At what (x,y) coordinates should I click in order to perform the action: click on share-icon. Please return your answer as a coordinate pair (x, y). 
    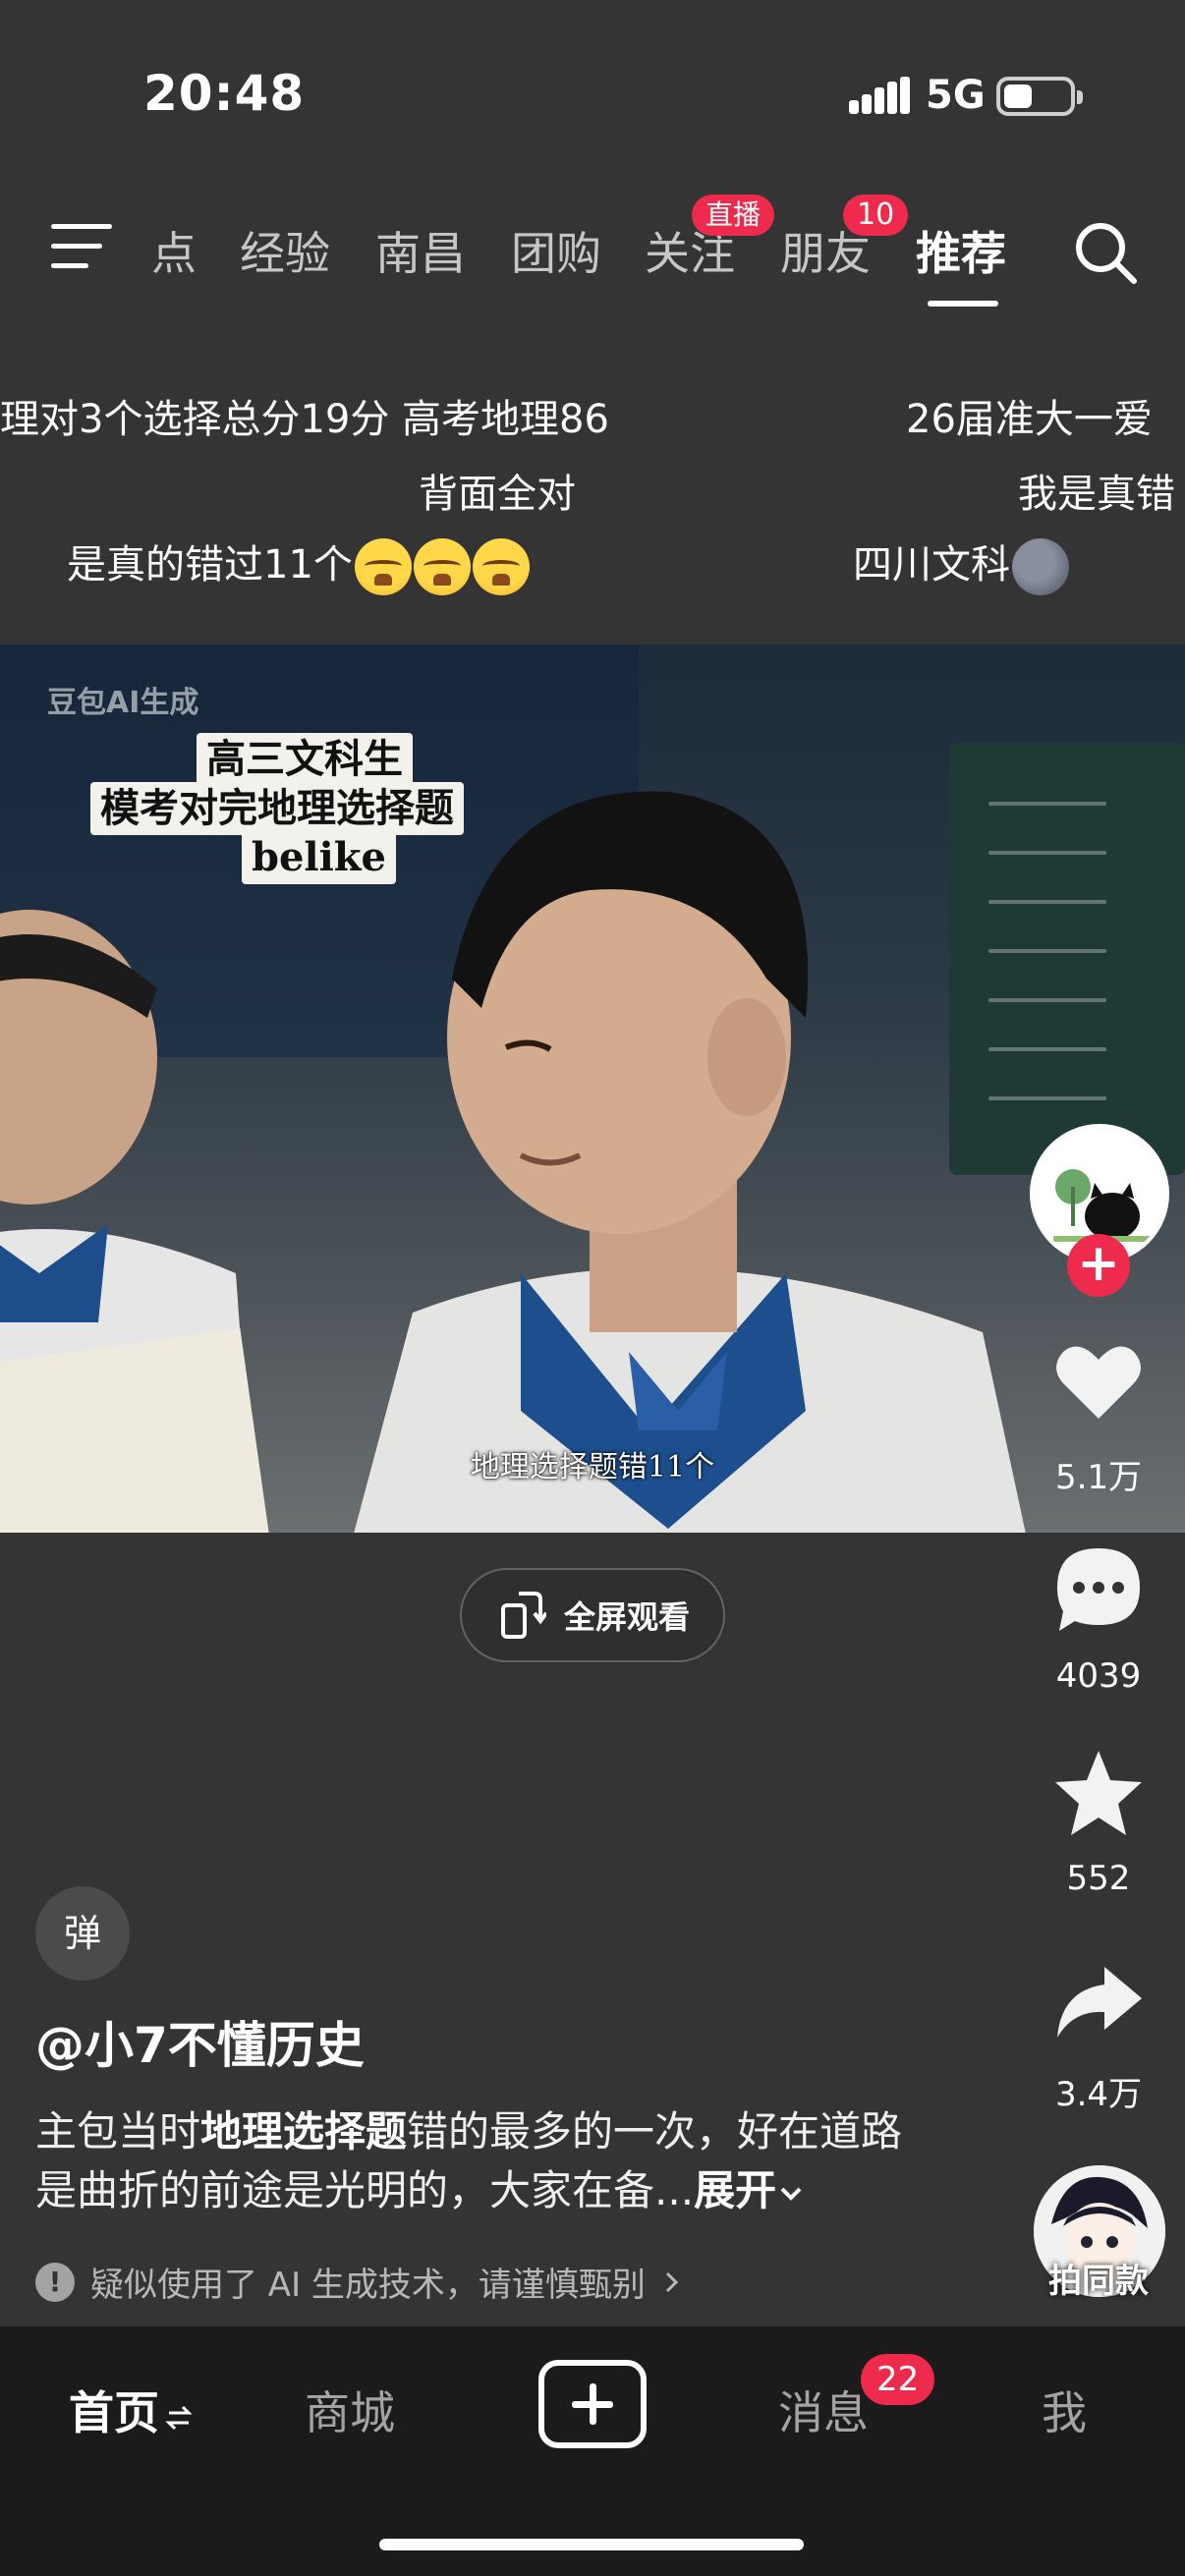
    Looking at the image, I should click on (1099, 2004).